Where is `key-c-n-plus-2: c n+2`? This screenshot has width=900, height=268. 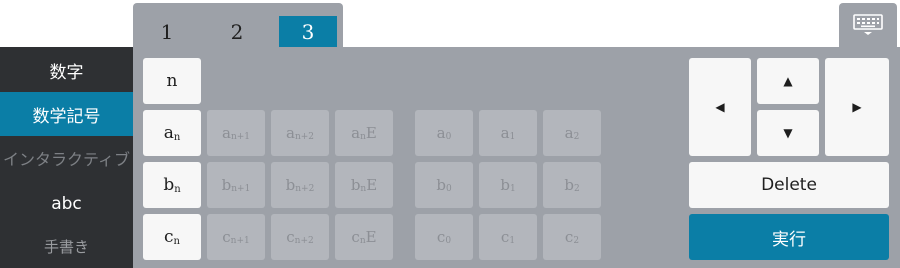
key-c-n-plus-2: c n+2 is located at coordinates (300, 237).